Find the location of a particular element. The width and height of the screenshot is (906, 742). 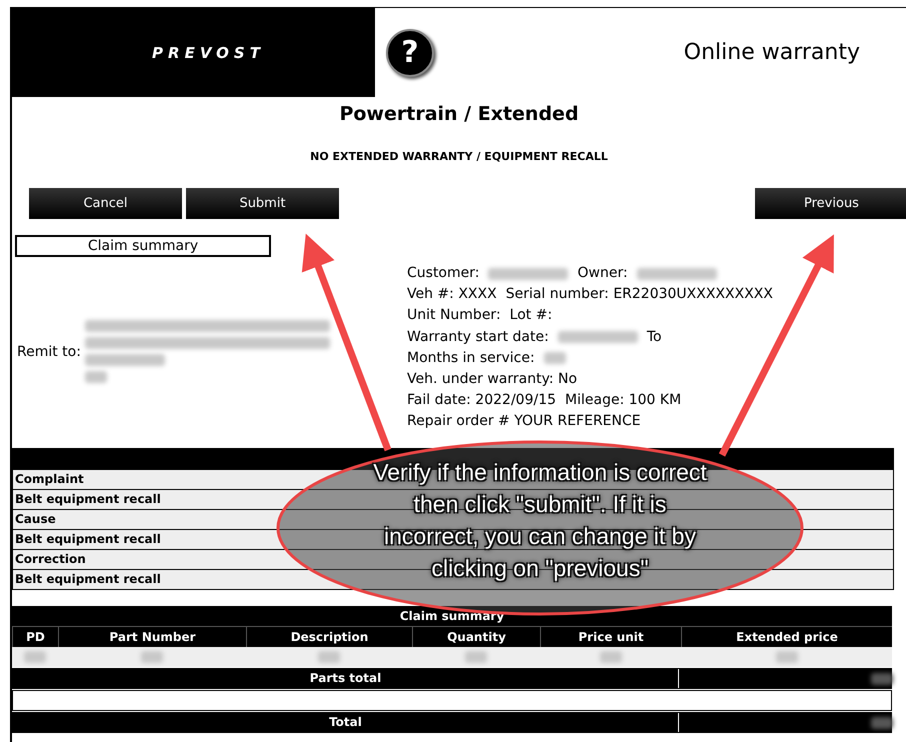

info-text: Lot #: is located at coordinates (531, 316).